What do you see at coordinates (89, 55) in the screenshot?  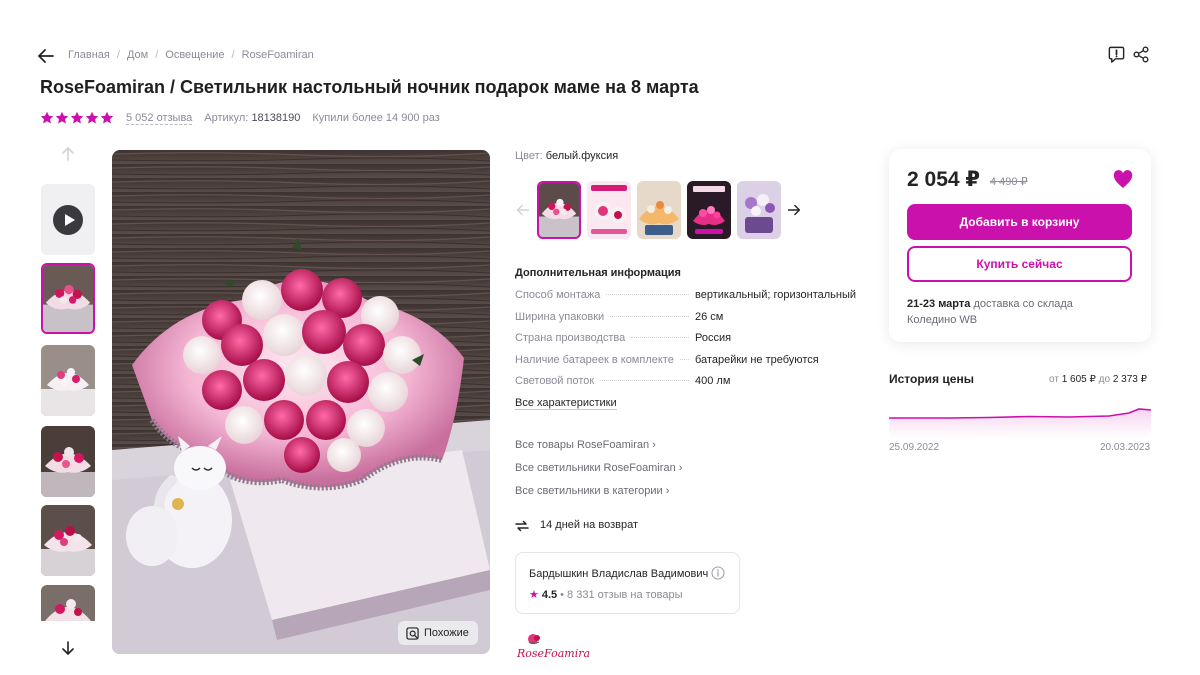 I see `breadcrumb-home: Главная` at bounding box center [89, 55].